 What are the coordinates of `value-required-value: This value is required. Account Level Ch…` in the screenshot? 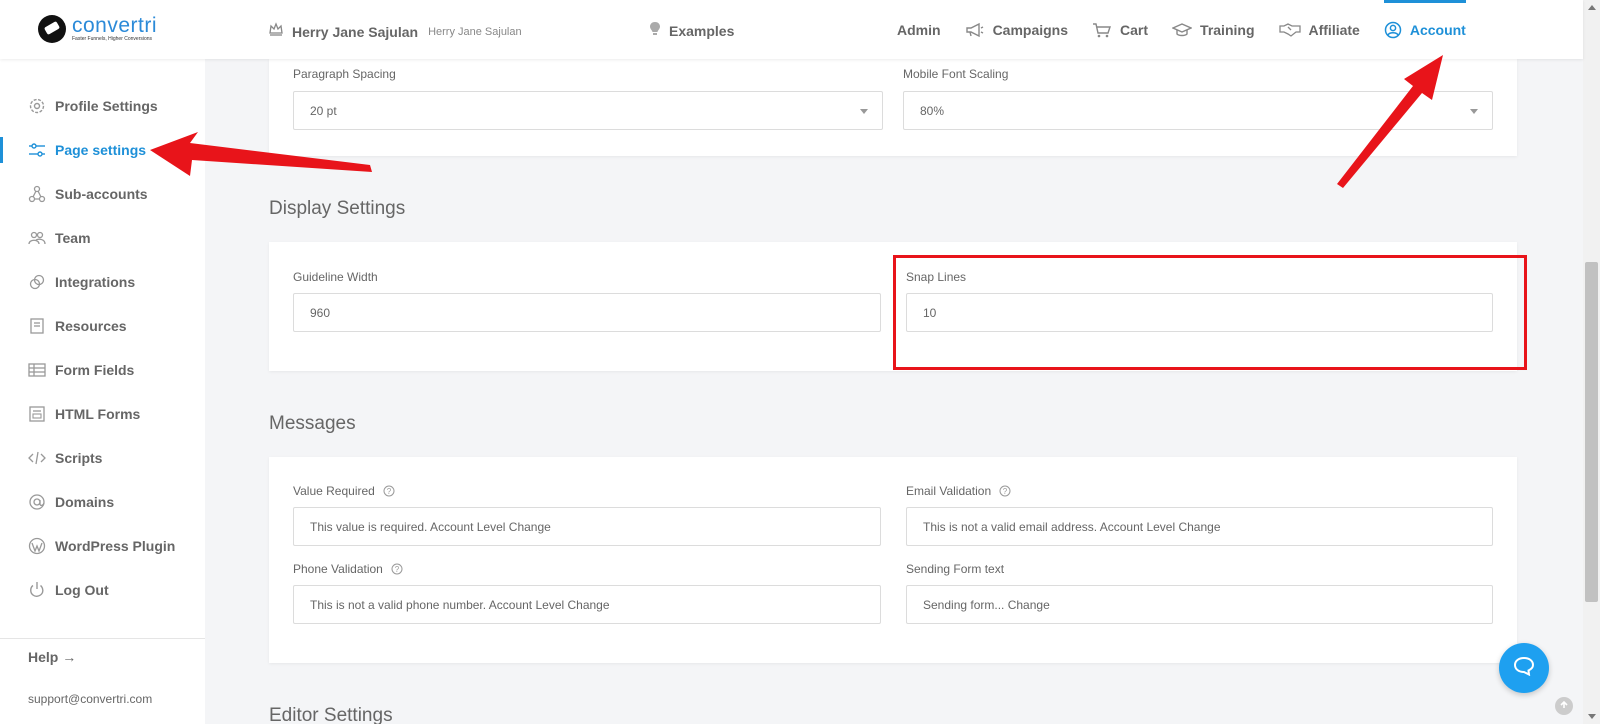 It's located at (430, 526).